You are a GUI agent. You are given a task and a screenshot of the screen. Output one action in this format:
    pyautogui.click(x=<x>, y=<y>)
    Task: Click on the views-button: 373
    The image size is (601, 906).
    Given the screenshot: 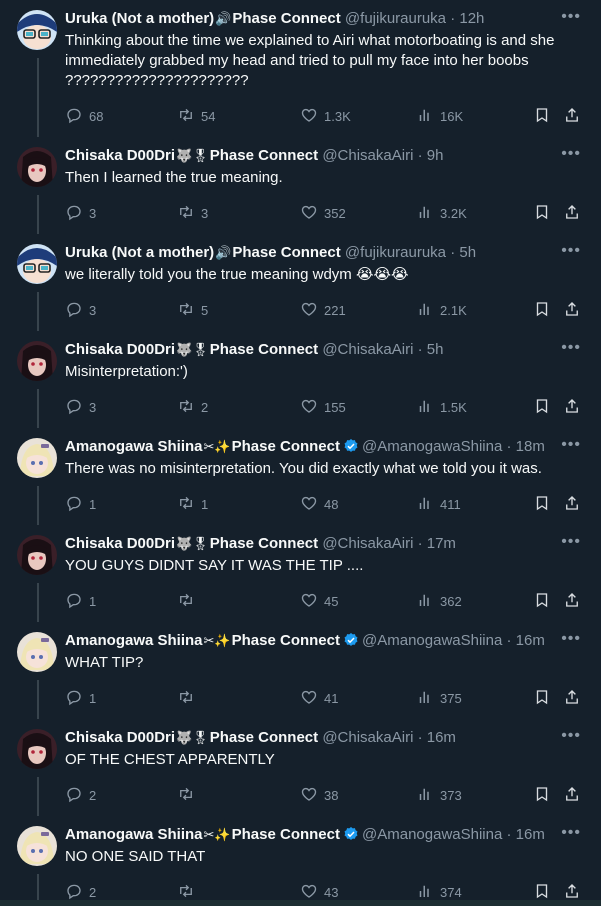 What is the action you would take?
    pyautogui.click(x=439, y=795)
    